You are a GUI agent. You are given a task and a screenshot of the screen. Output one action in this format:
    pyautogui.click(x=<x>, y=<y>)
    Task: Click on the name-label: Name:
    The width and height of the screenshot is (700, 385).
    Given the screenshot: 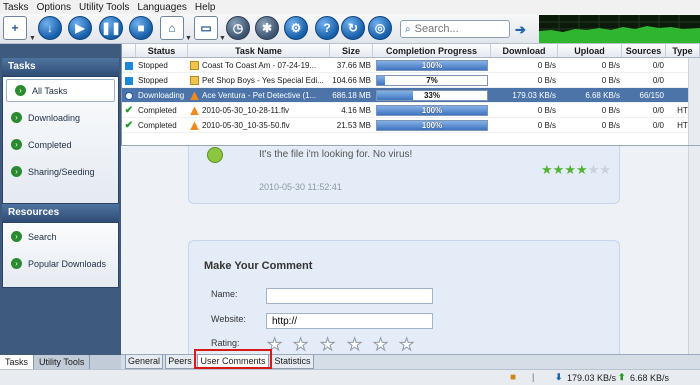 What is the action you would take?
    pyautogui.click(x=224, y=294)
    